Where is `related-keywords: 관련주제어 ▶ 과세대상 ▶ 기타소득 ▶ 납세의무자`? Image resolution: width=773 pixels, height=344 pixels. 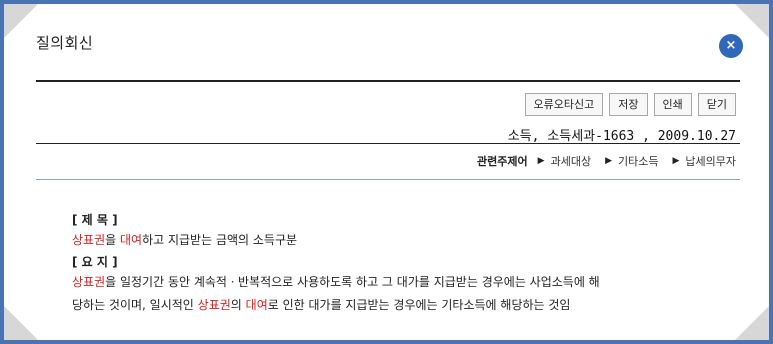 related-keywords: 관련주제어 ▶ 과세대상 ▶ 기타소득 ▶ 납세의무자 is located at coordinates (606, 161).